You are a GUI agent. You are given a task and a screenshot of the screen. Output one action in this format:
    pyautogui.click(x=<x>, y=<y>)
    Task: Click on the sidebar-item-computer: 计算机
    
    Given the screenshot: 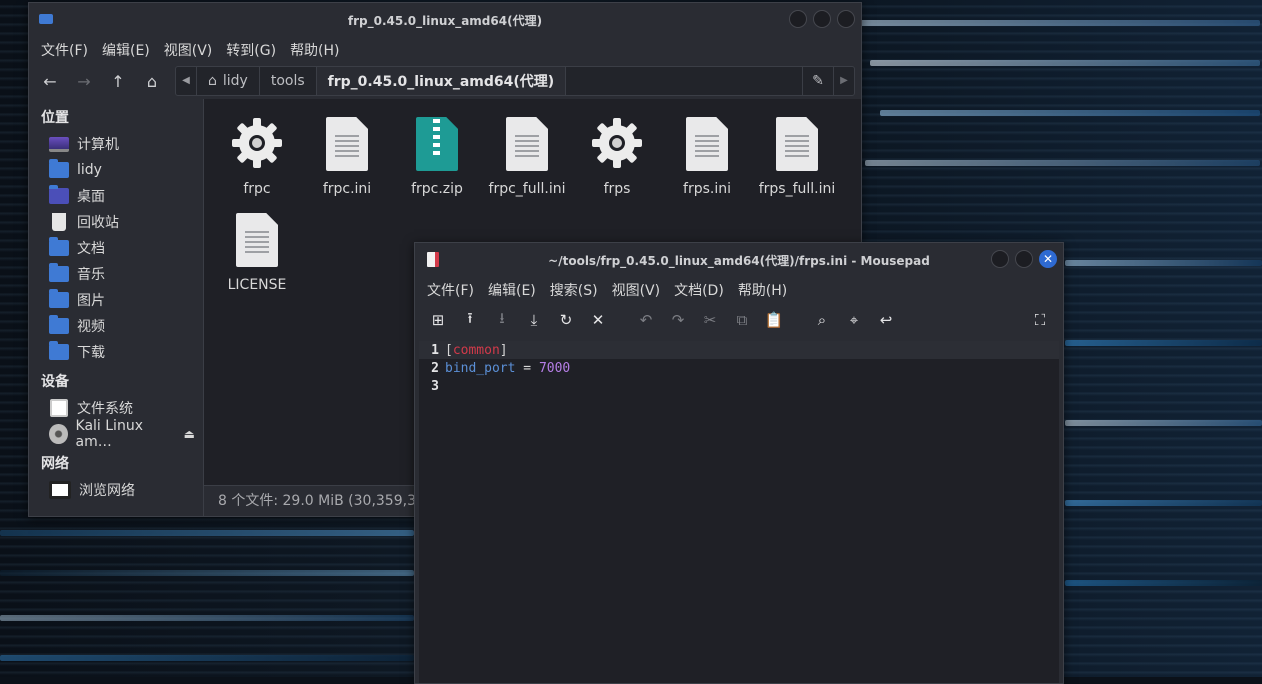 What is the action you would take?
    pyautogui.click(x=116, y=144)
    